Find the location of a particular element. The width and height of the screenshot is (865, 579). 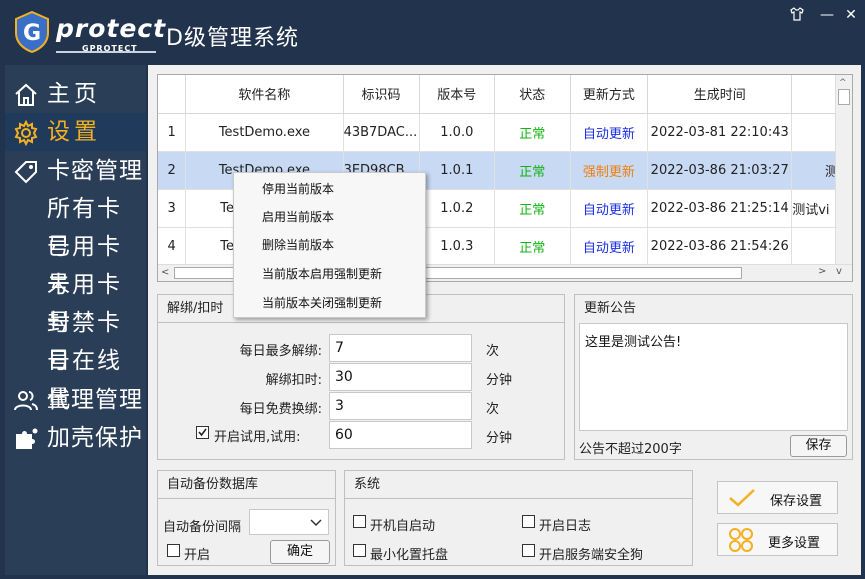

gear-icon is located at coordinates (26, 133).